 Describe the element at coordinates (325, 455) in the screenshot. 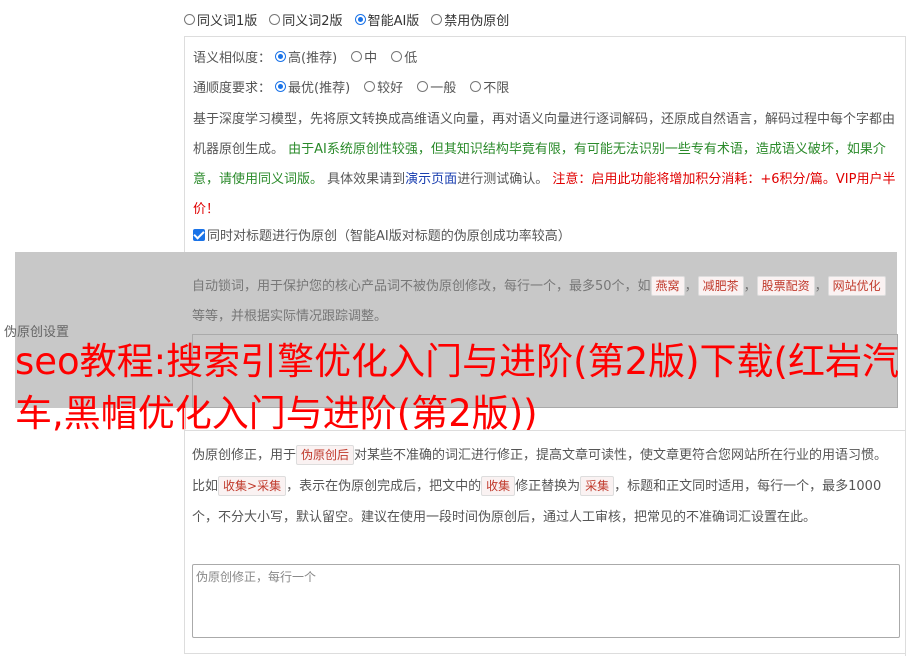

I see `example-tag: 伪原创后` at that location.